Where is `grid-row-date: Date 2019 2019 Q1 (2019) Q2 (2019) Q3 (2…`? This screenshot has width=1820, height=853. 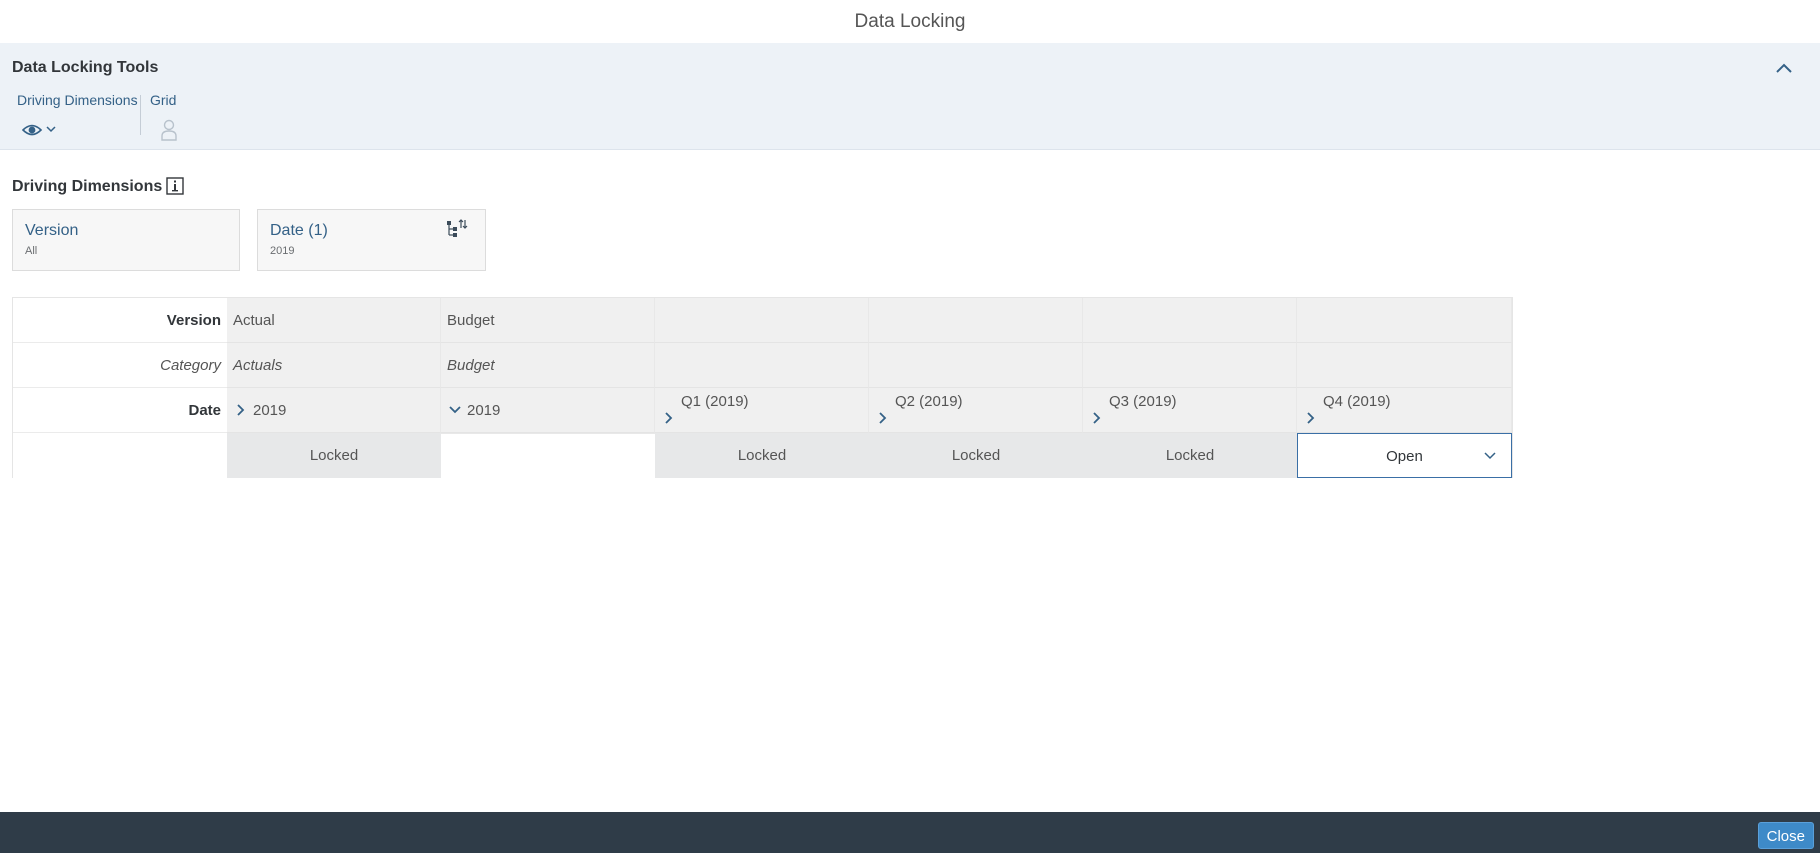
grid-row-date: Date 2019 2019 Q1 (2019) Q2 (2019) Q3 (2… is located at coordinates (762, 410).